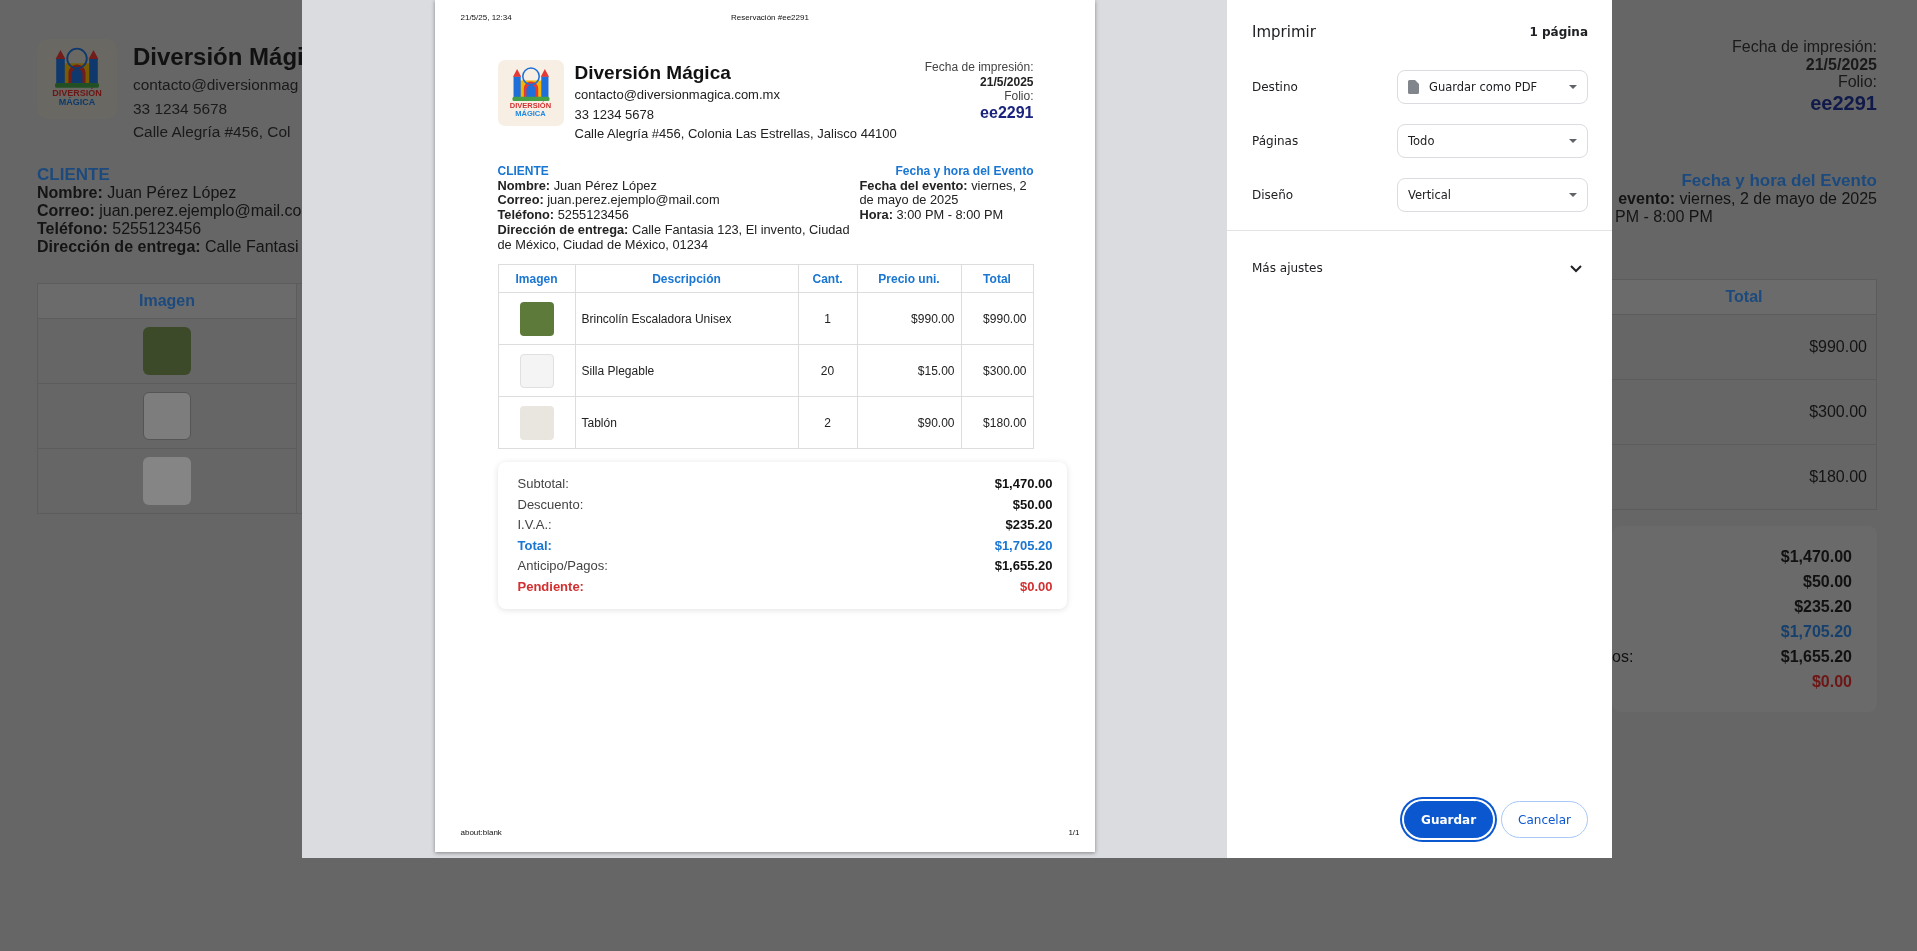  Describe the element at coordinates (550, 505) in the screenshot. I see `total-label: Descuento:` at that location.